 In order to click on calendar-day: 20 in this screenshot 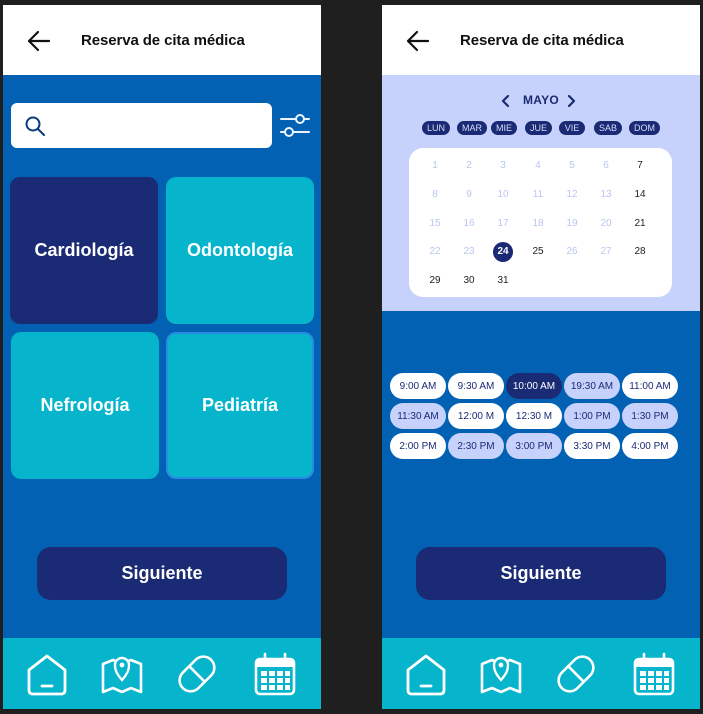, I will do `click(606, 224)`.